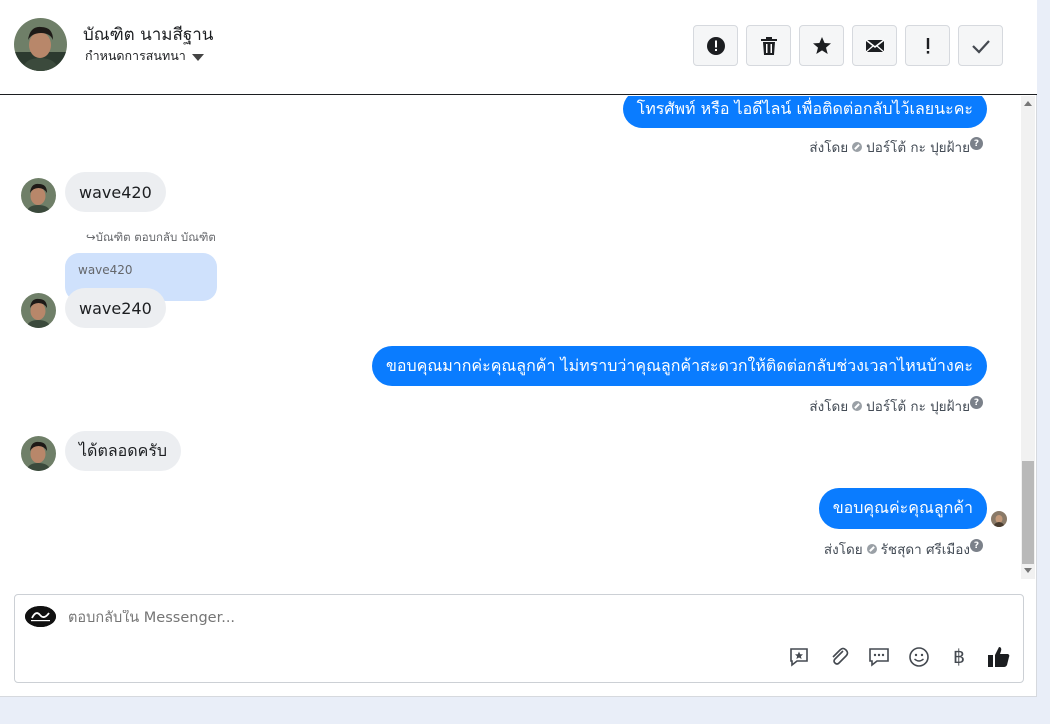 The image size is (1050, 724). I want to click on user-name: บัณฑิต นามสีฐาน, so click(148, 35).